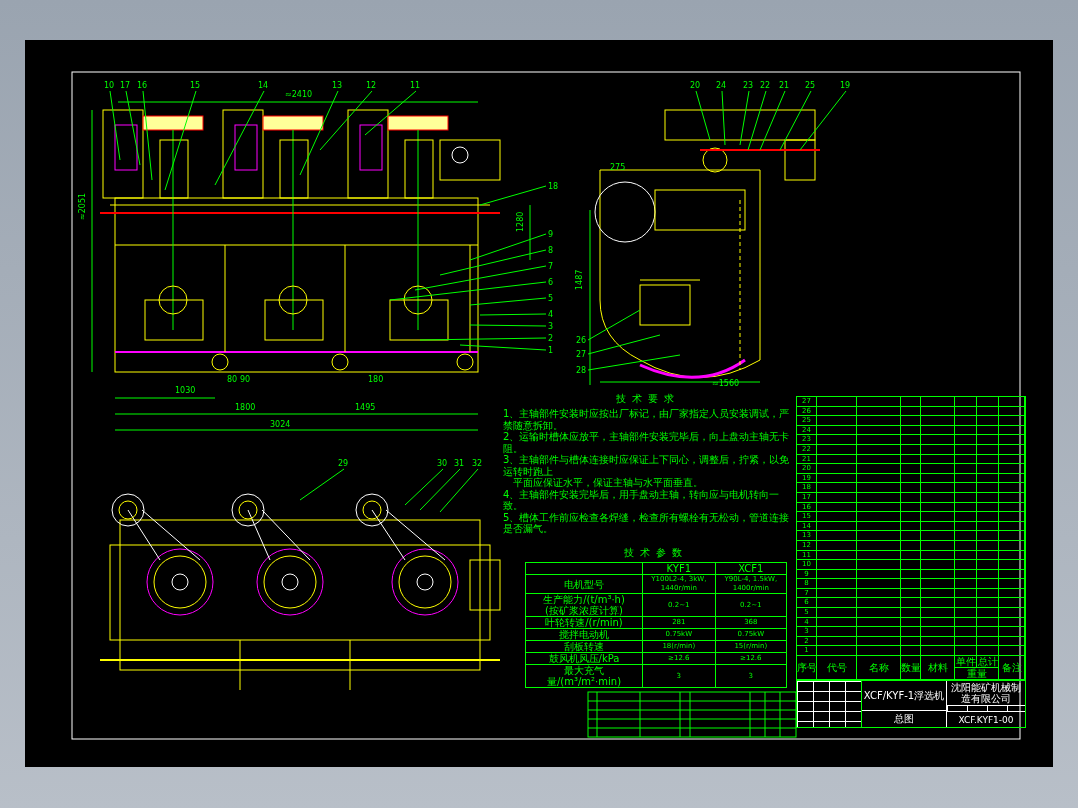 This screenshot has width=1078, height=808. What do you see at coordinates (442, 463) in the screenshot?
I see `part-number-label: 30` at bounding box center [442, 463].